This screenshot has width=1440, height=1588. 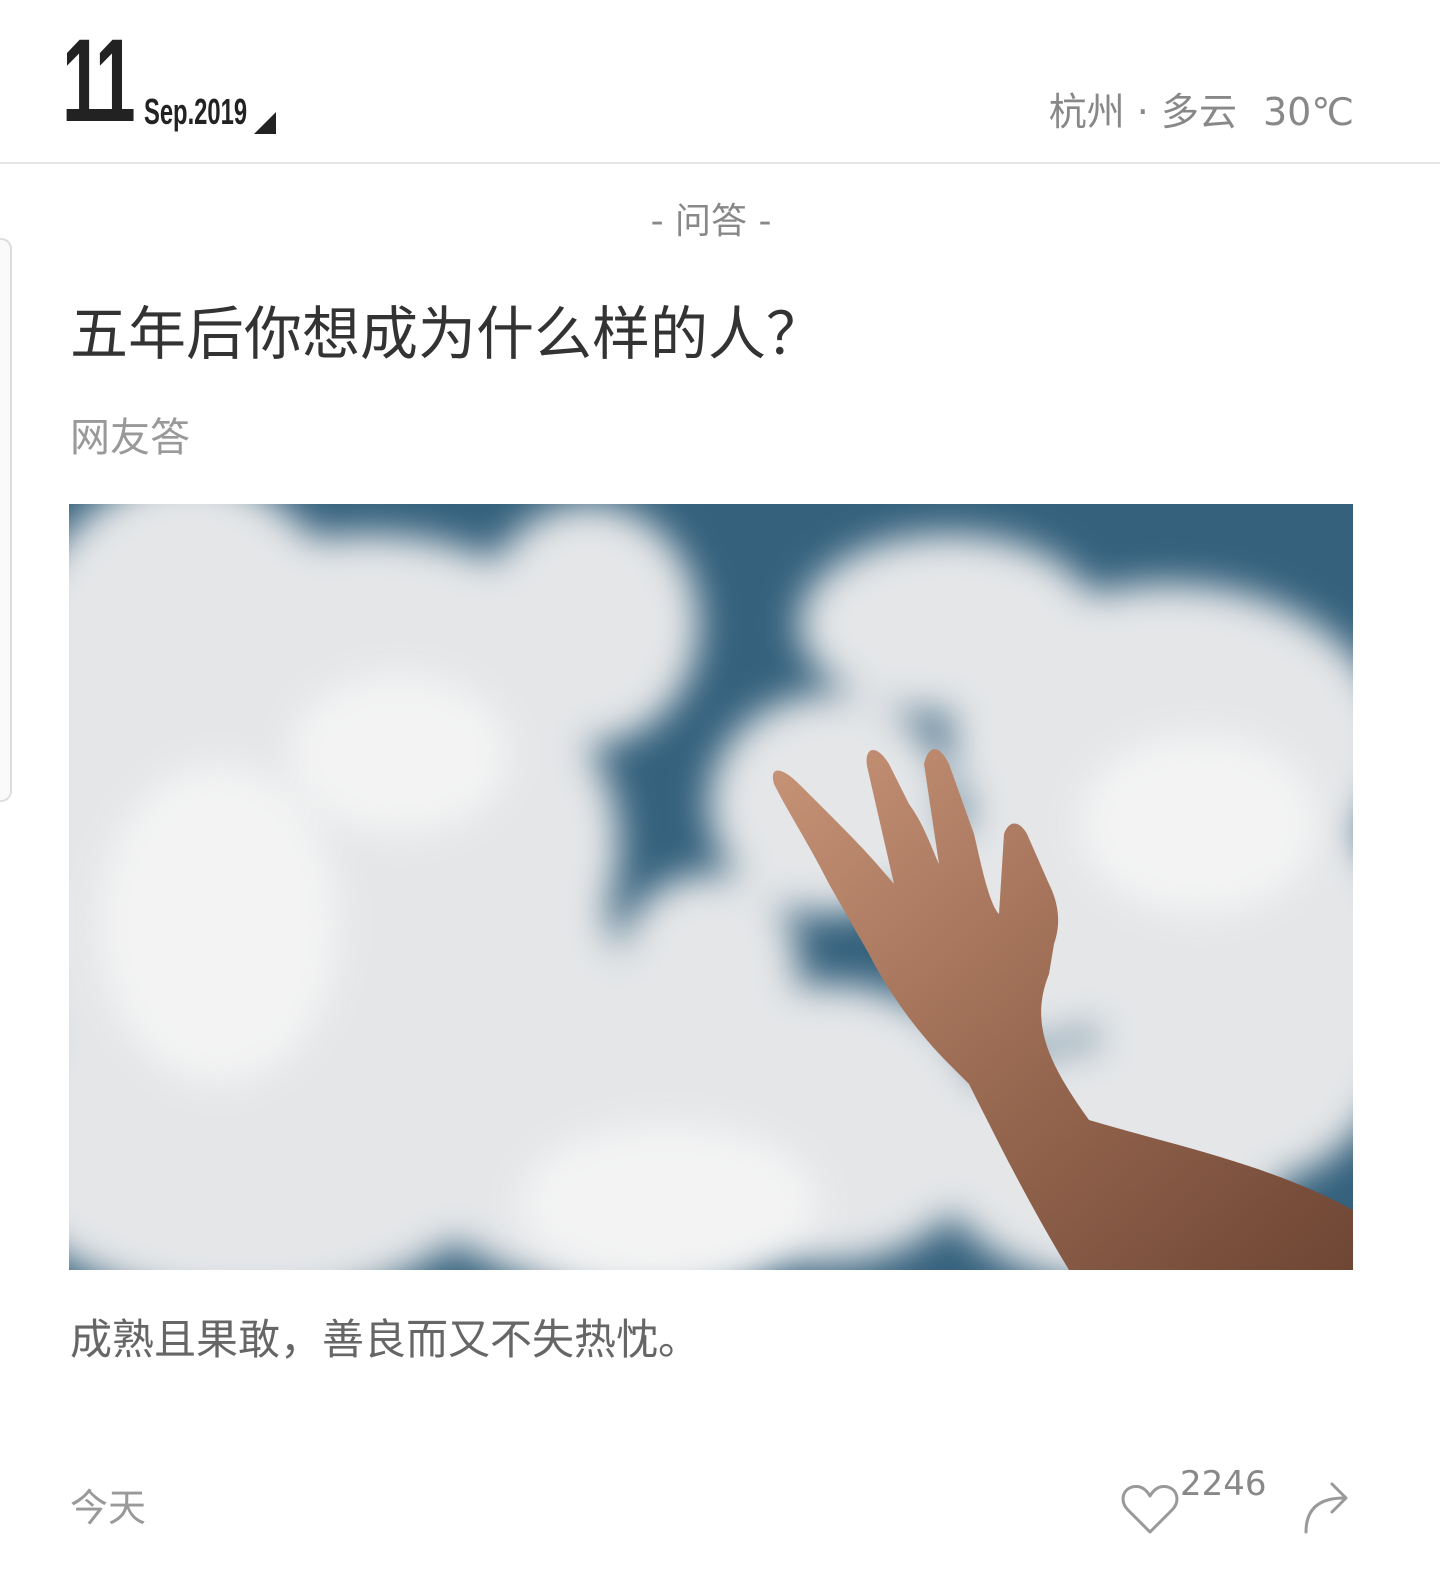 What do you see at coordinates (265, 123) in the screenshot?
I see `triangle-caret-icon` at bounding box center [265, 123].